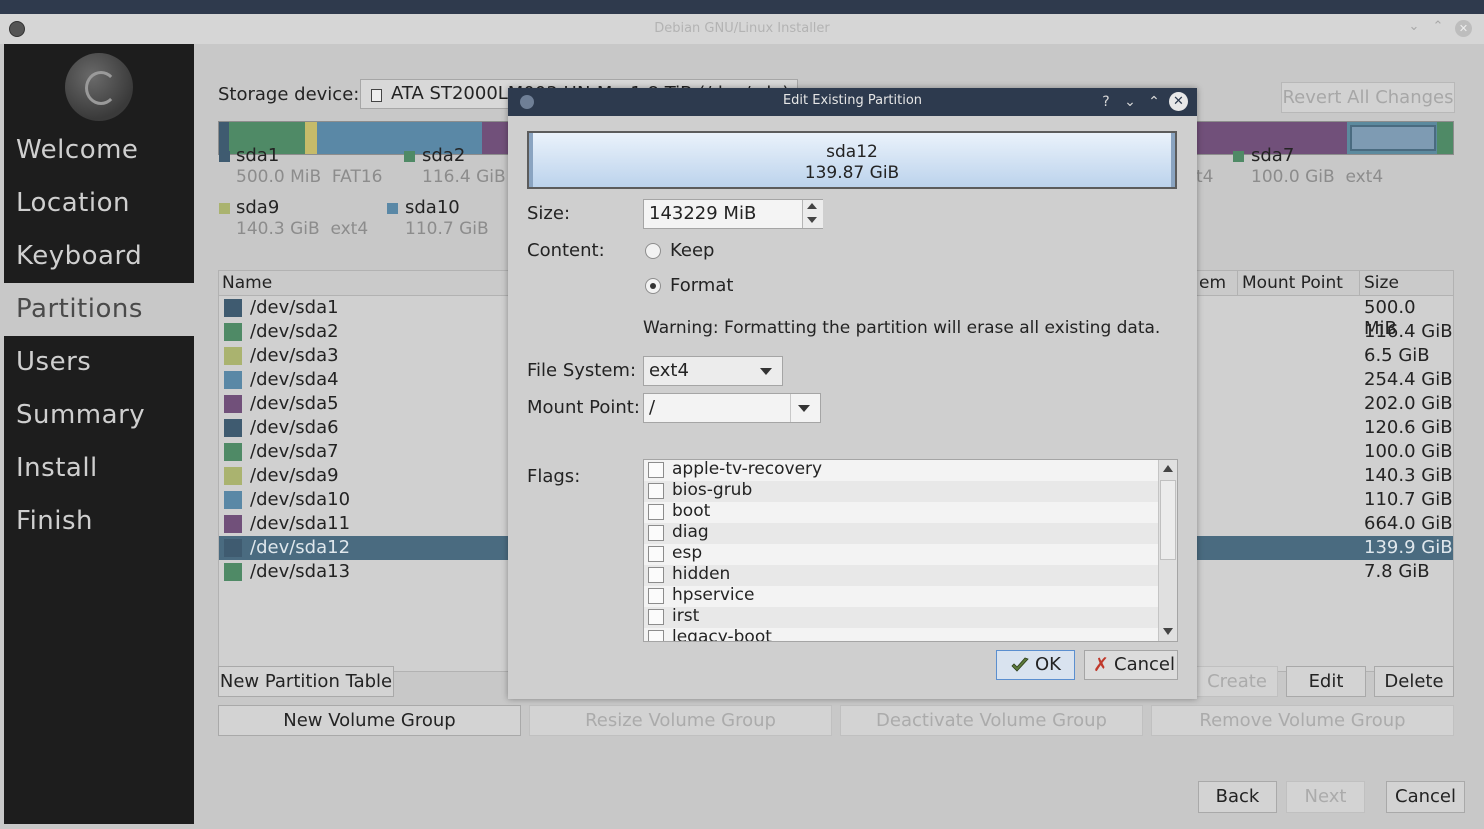 This screenshot has width=1484, height=829. Describe the element at coordinates (369, 720) in the screenshot. I see `new-volume-group-button: New Volume Group` at that location.